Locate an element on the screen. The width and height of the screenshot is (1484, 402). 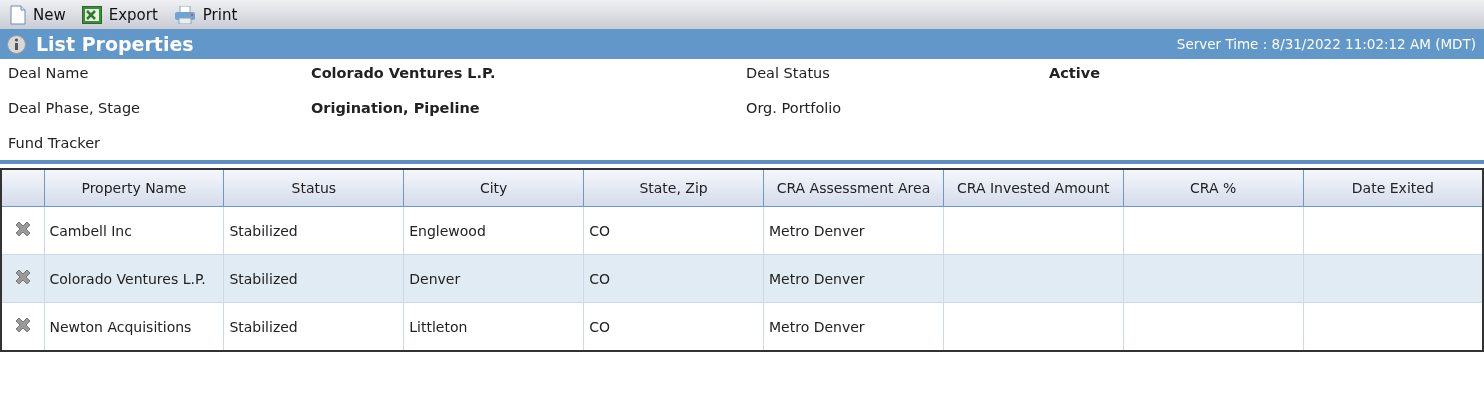
print-button: Print is located at coordinates (205, 14).